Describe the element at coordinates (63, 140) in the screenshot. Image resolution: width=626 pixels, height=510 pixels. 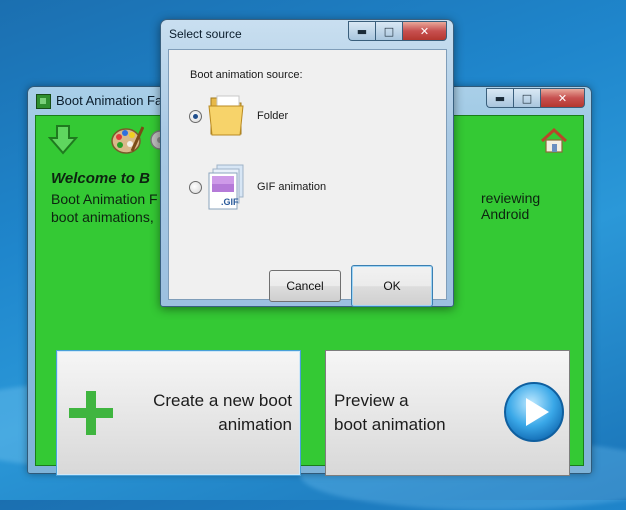
I see `download-arrow-icon` at that location.